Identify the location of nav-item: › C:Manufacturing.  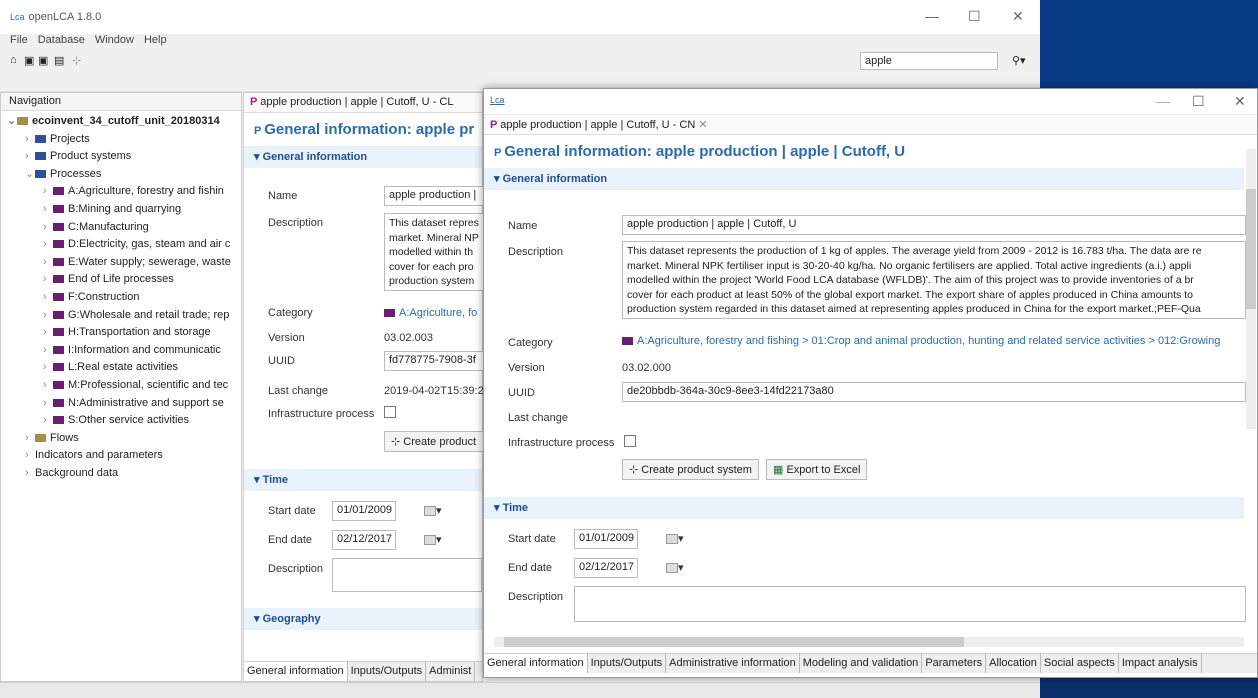
(121, 228).